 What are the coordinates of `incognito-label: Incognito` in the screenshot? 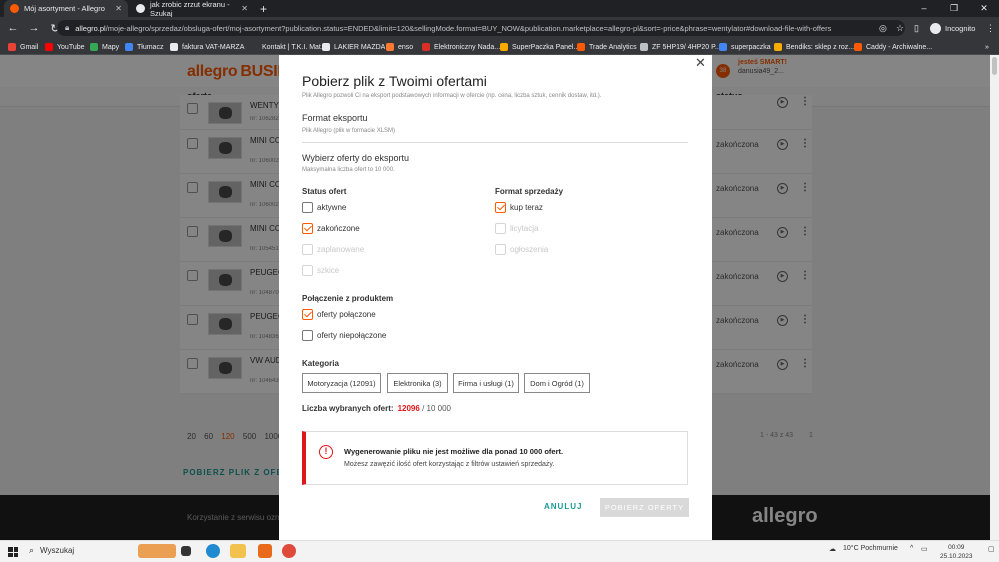 It's located at (960, 28).